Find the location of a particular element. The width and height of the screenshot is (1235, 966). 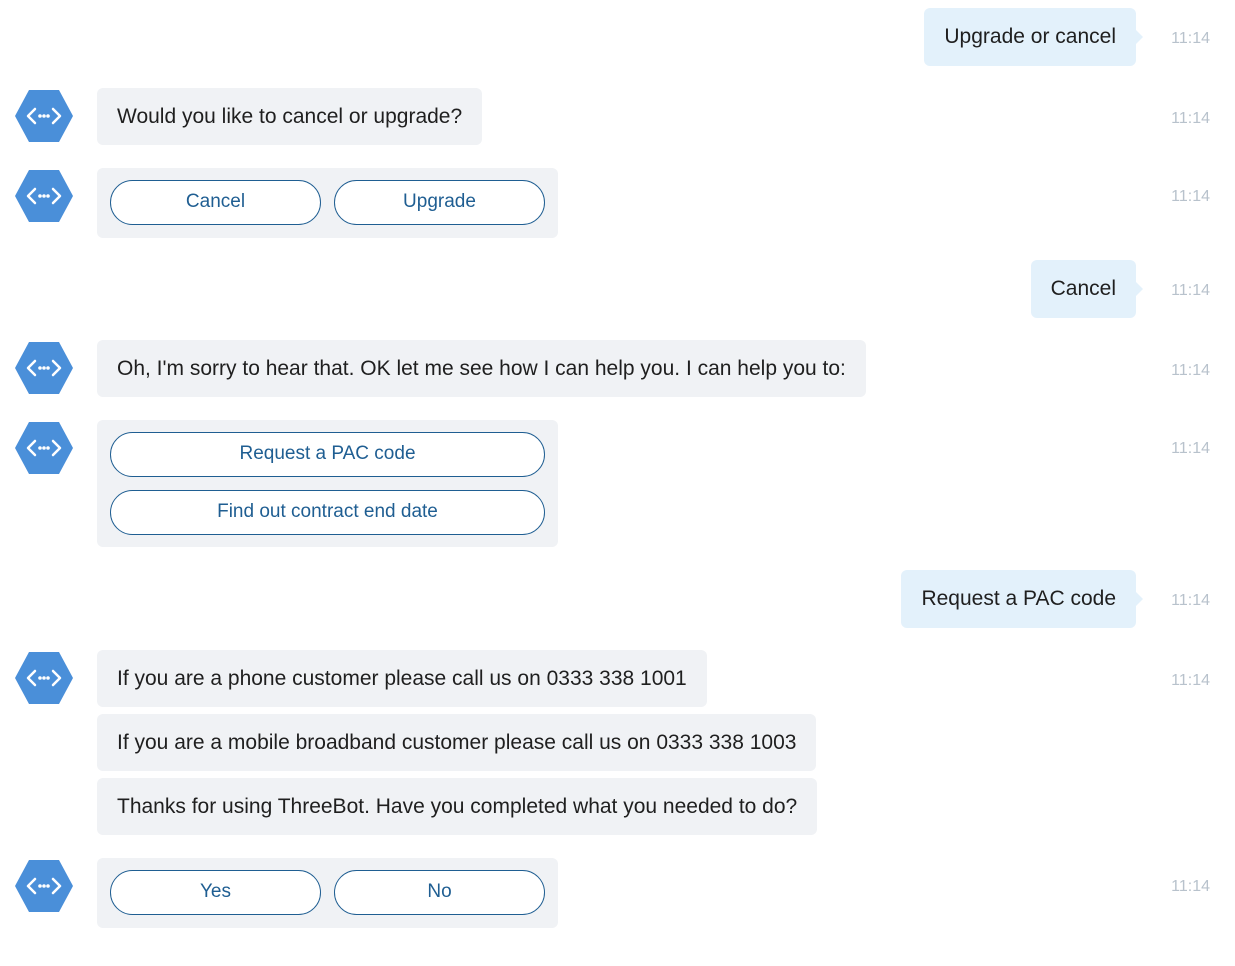

cancel-button: Cancel is located at coordinates (215, 202).